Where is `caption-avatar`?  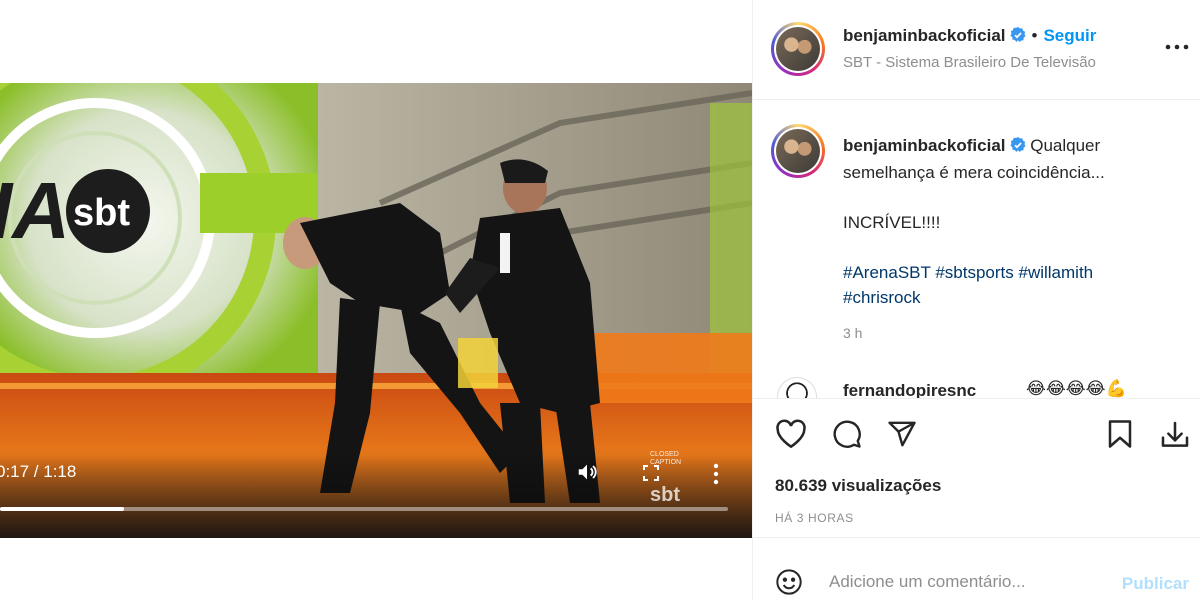
caption-avatar is located at coordinates (798, 151).